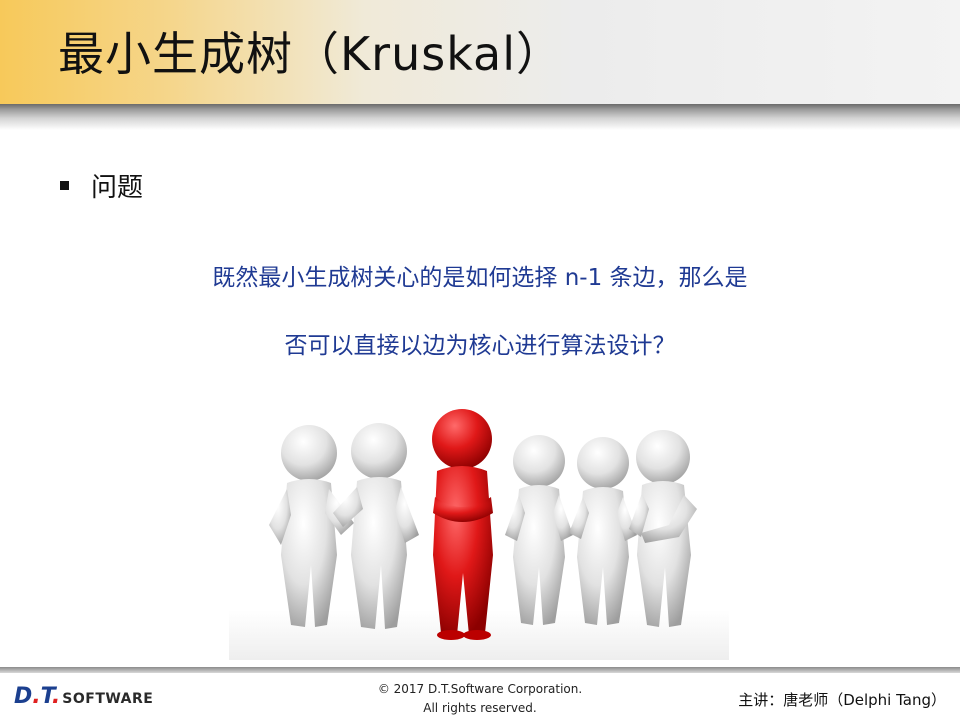 The width and height of the screenshot is (960, 720). Describe the element at coordinates (480, 708) in the screenshot. I see `copyright-line-2: All rights reserved.` at that location.